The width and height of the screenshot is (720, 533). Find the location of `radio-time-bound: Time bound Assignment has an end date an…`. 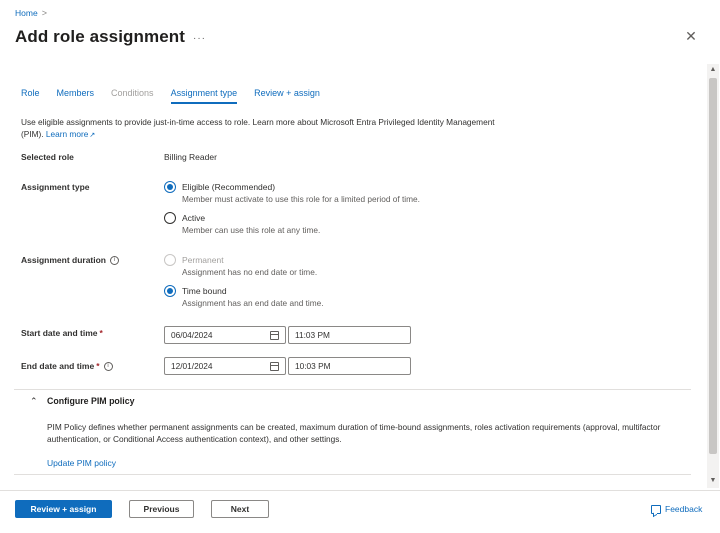

radio-time-bound: Time bound Assignment has an end date an… is located at coordinates (244, 297).